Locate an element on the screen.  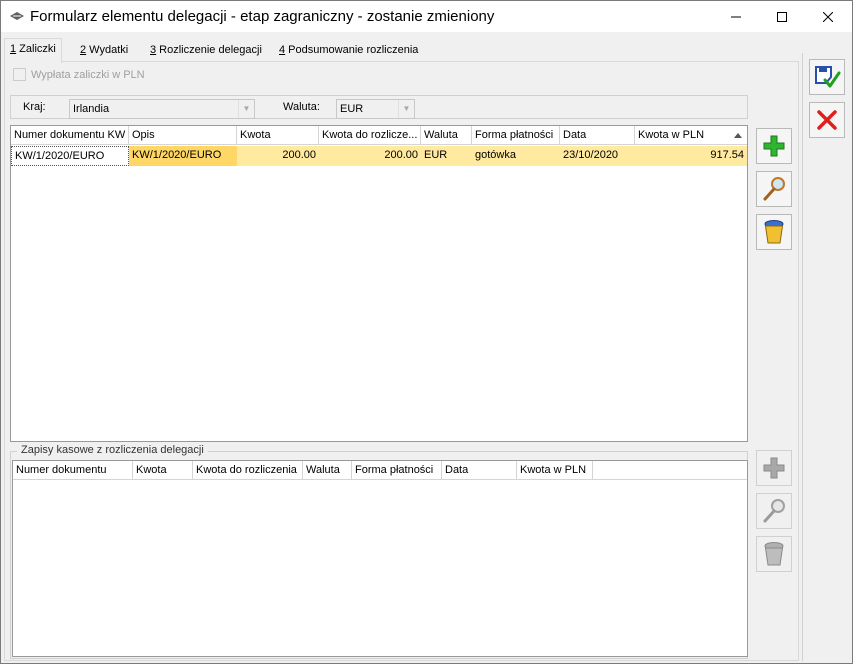
checkbox-label: Wypłata zaliczki w PLN is located at coordinates (88, 74).